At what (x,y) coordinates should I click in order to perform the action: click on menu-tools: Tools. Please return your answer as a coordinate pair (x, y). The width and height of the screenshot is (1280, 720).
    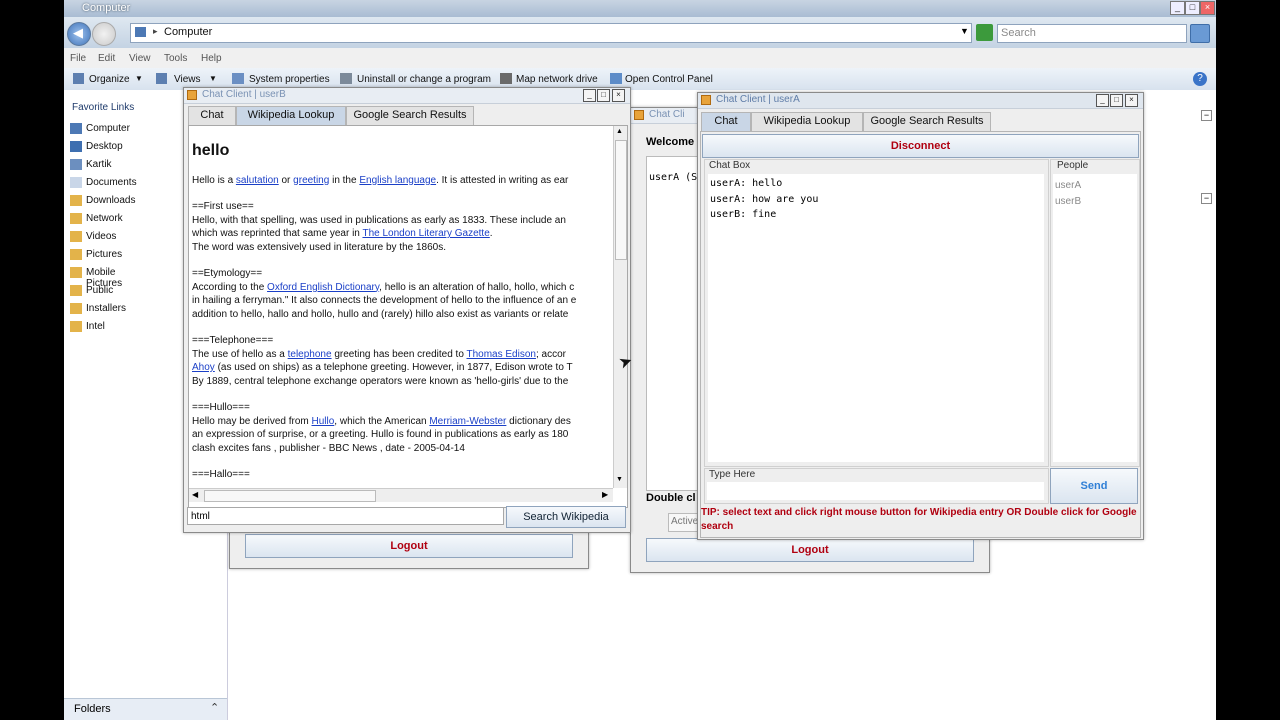
    Looking at the image, I should click on (175, 58).